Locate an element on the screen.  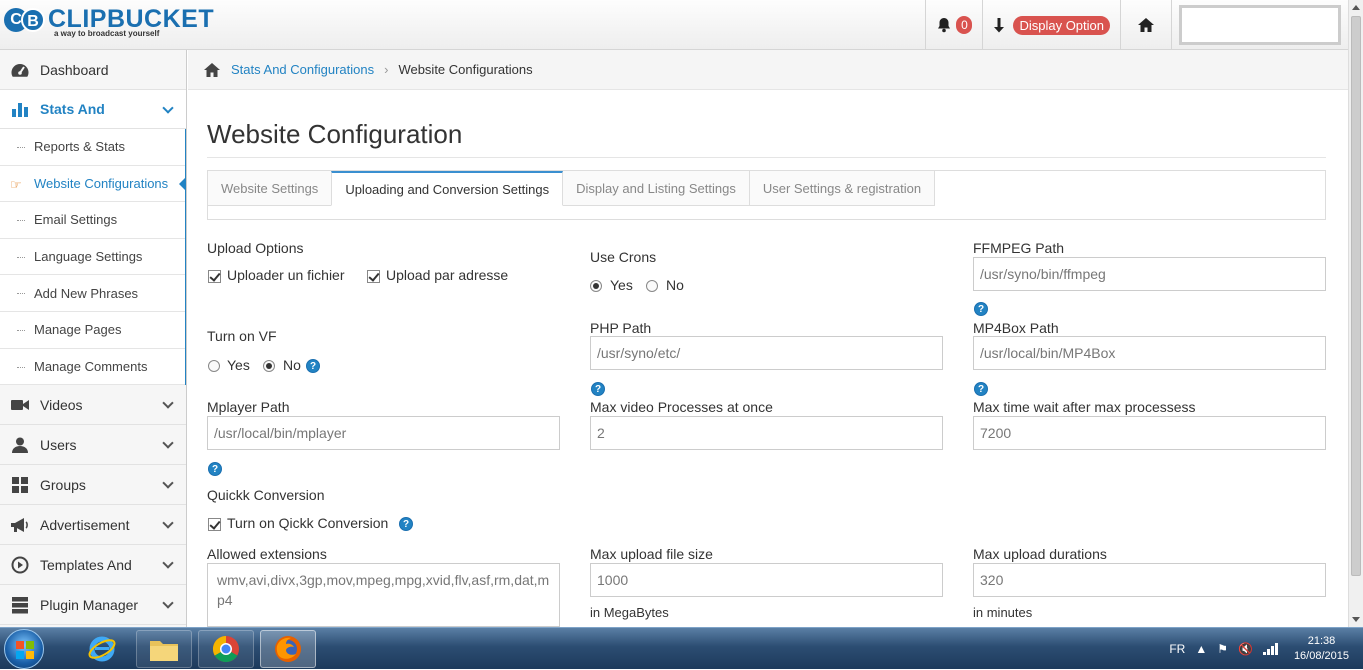
action-center-flag-icon: ⚑ is located at coordinates (1222, 649).